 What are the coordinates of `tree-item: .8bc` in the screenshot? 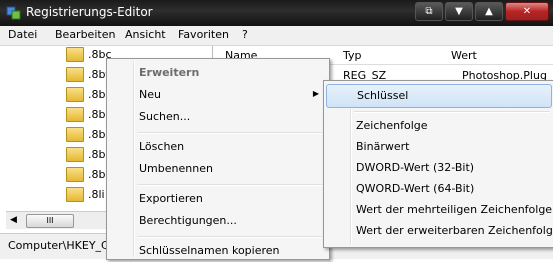 It's located at (89, 54).